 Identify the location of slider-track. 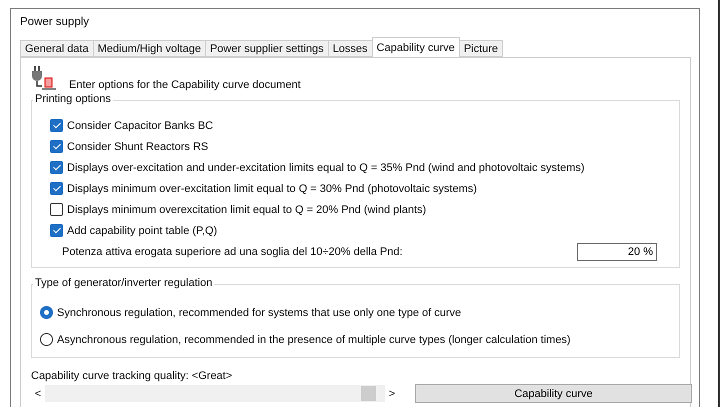
(215, 393).